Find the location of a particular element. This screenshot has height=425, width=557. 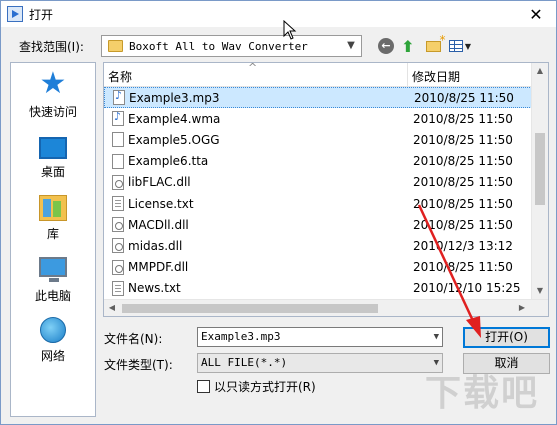

column-header-date: 修改日期 is located at coordinates (436, 76).